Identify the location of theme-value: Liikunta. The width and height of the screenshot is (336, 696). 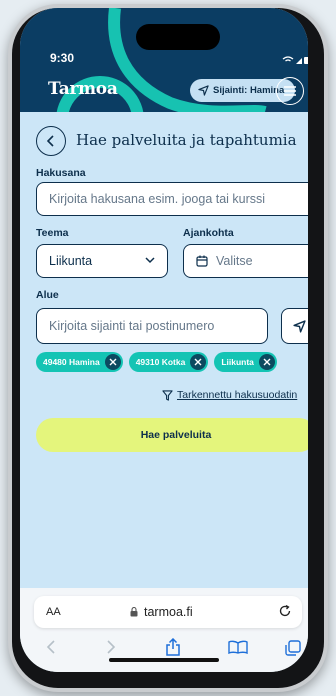
(71, 261).